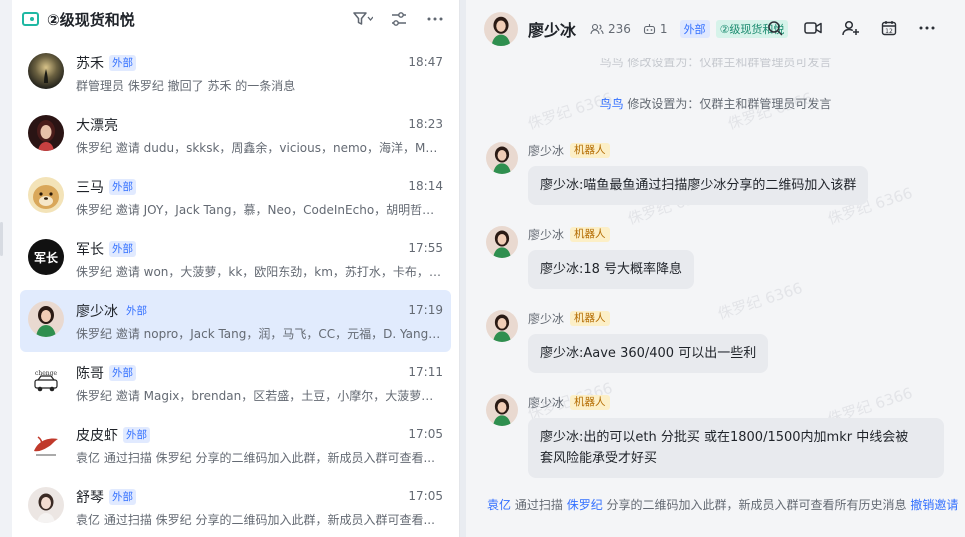 This screenshot has height=537, width=965. Describe the element at coordinates (186, 86) in the screenshot. I see `chat-preview: 群管理员 侏罗纪 撤回了 苏禾 的一条消息` at that location.